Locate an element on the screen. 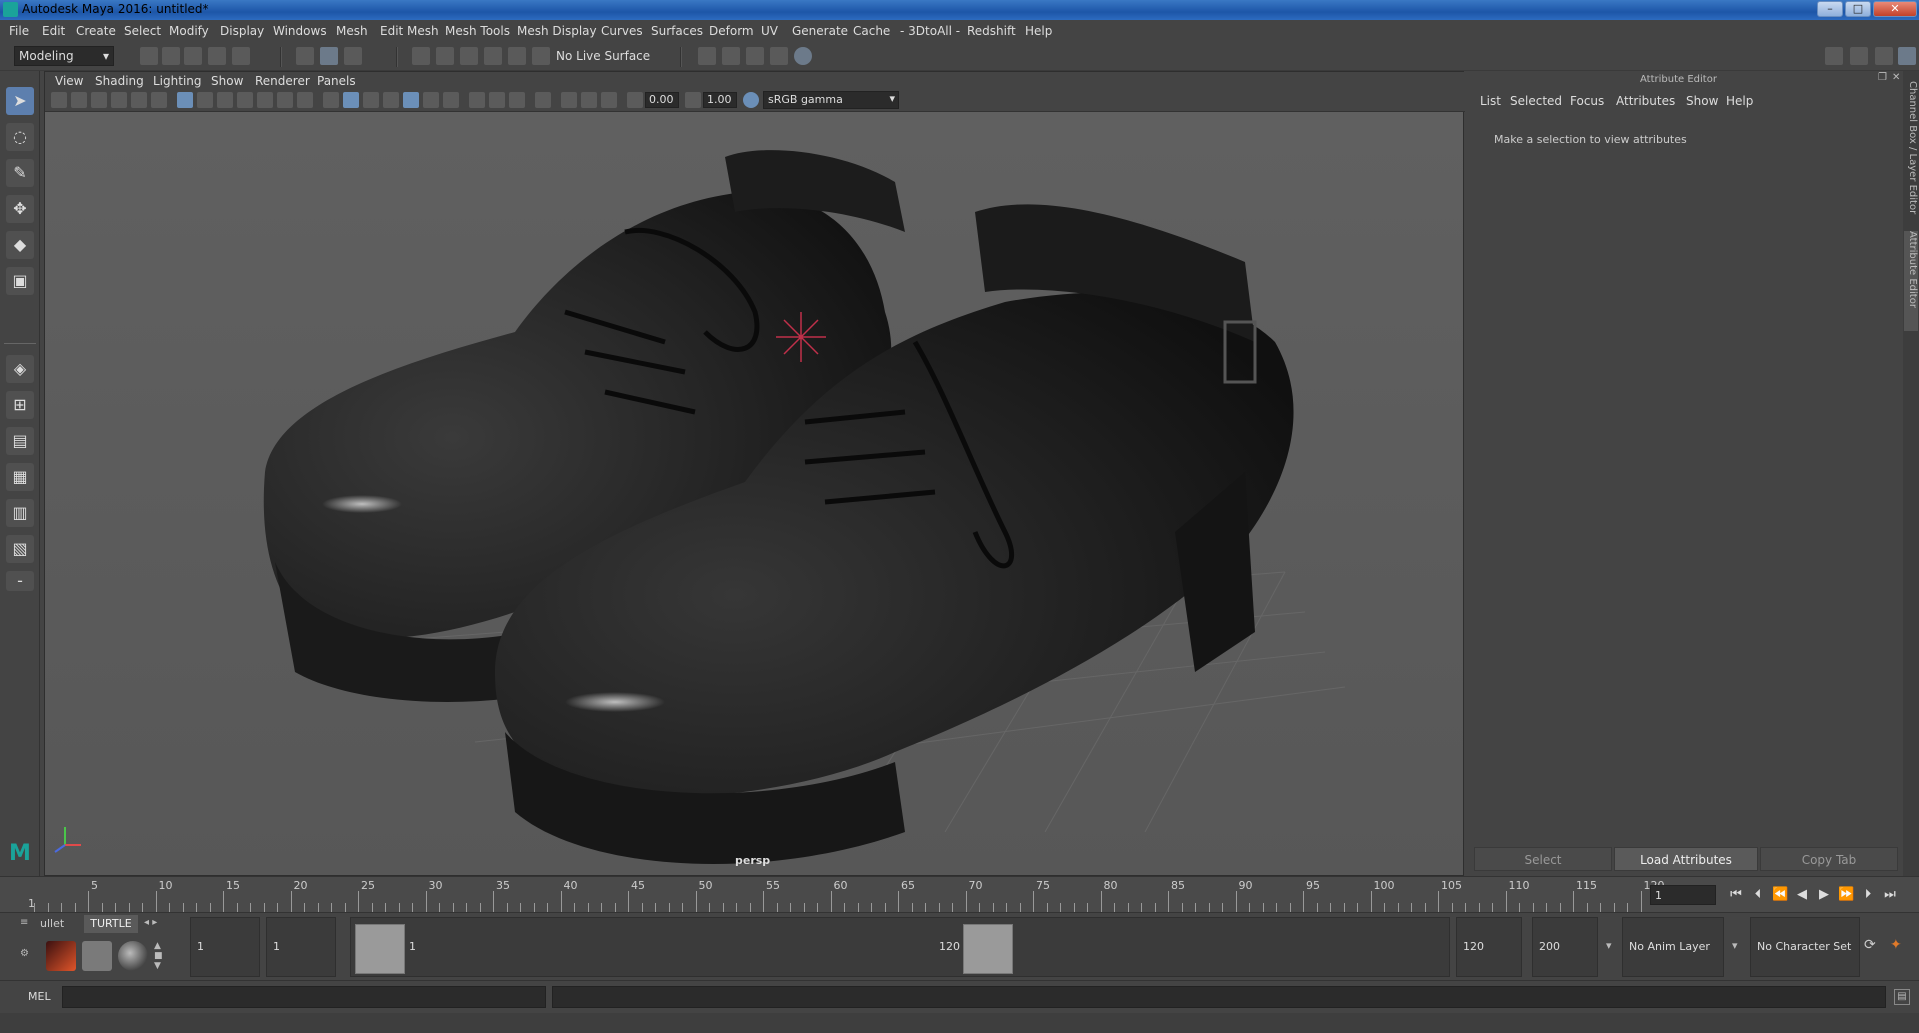 Image resolution: width=1919 pixels, height=1033 pixels. redo-icon is located at coordinates (241, 56).